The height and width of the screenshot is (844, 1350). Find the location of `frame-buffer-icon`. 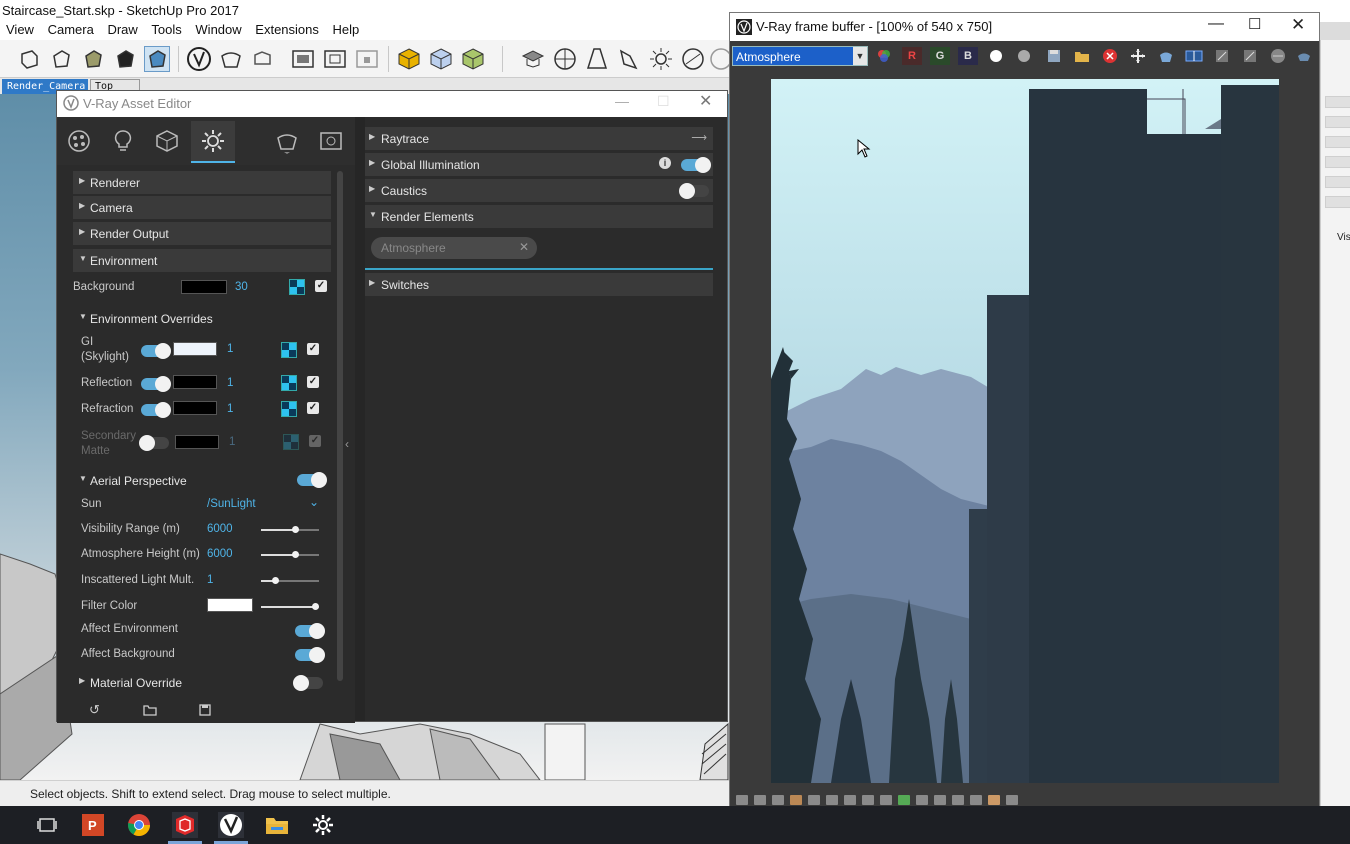

frame-buffer-icon is located at coordinates (303, 59).